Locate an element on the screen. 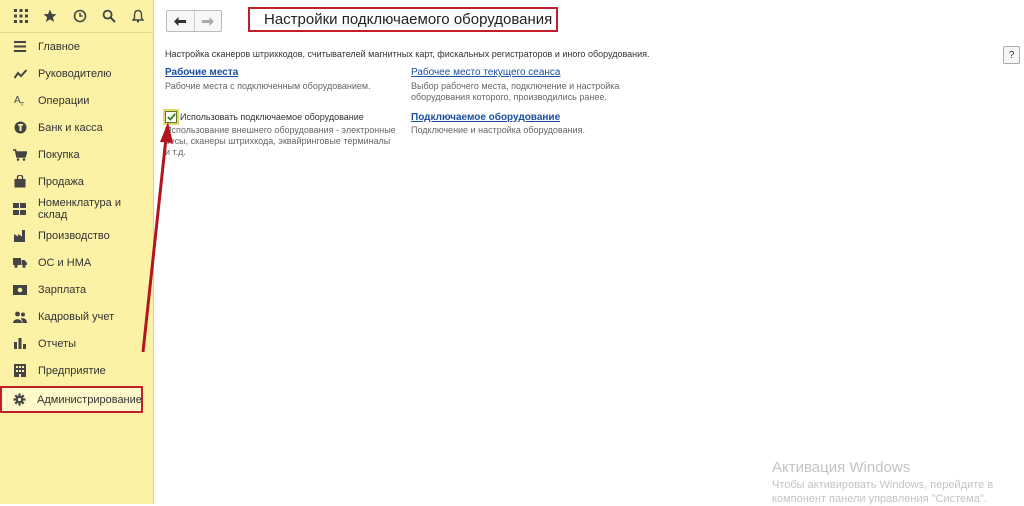 This screenshot has height=506, width=1024. sidebar-item-nomenclature: Номенклатура и склад is located at coordinates (76, 208).